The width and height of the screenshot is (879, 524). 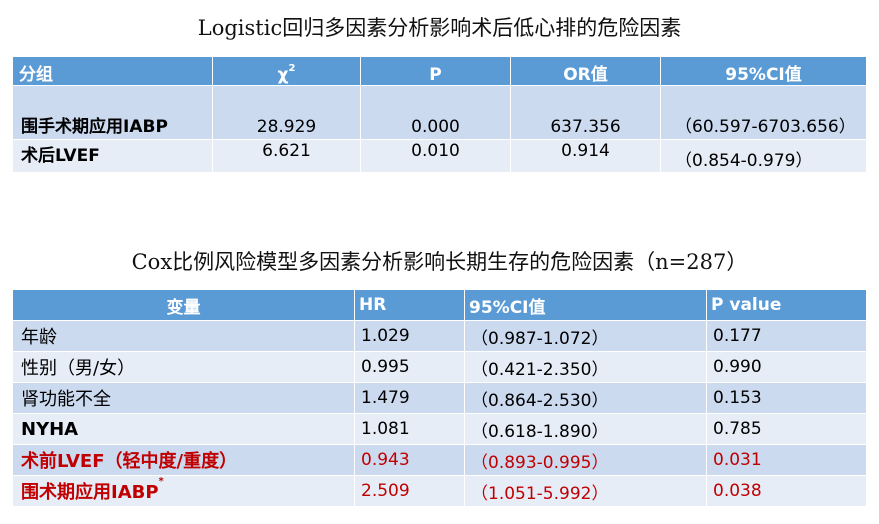 I want to click on p-value: 0.038, so click(x=786, y=491).